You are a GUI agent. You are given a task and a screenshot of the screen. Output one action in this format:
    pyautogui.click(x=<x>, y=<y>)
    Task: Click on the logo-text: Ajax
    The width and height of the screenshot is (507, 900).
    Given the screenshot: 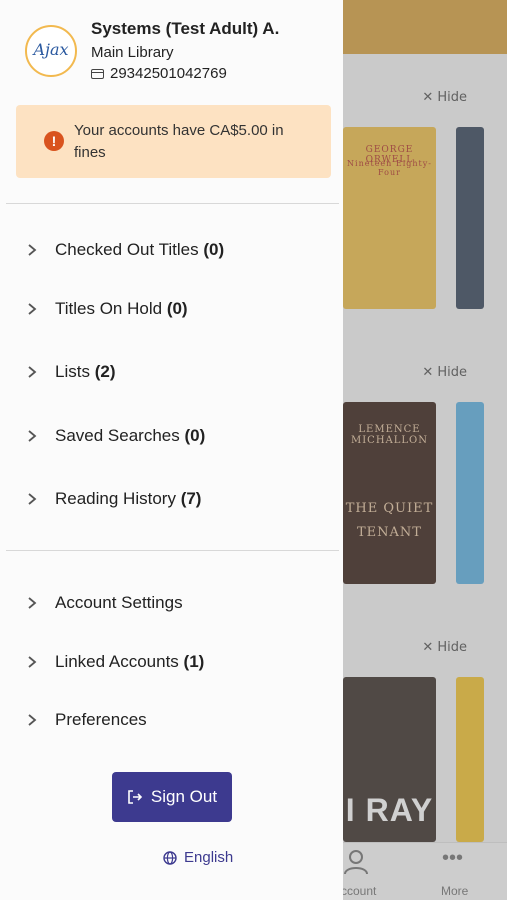 What is the action you would take?
    pyautogui.click(x=51, y=49)
    